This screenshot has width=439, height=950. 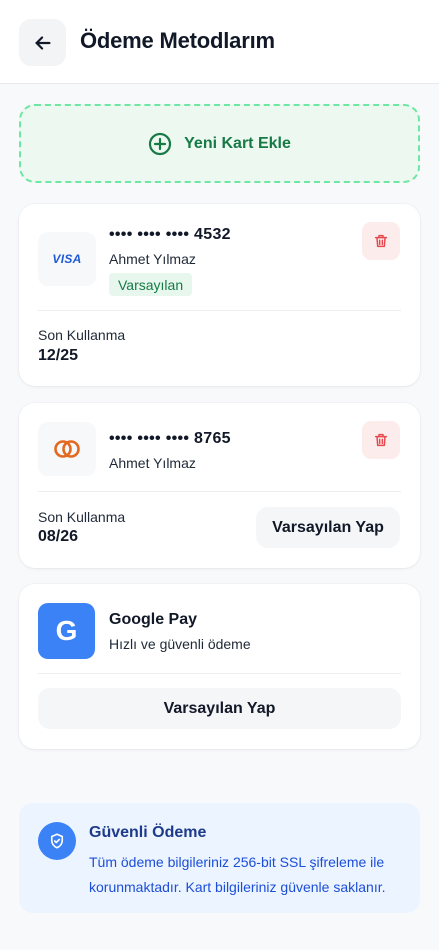 I want to click on default-badge: Varsayılan, so click(x=151, y=284).